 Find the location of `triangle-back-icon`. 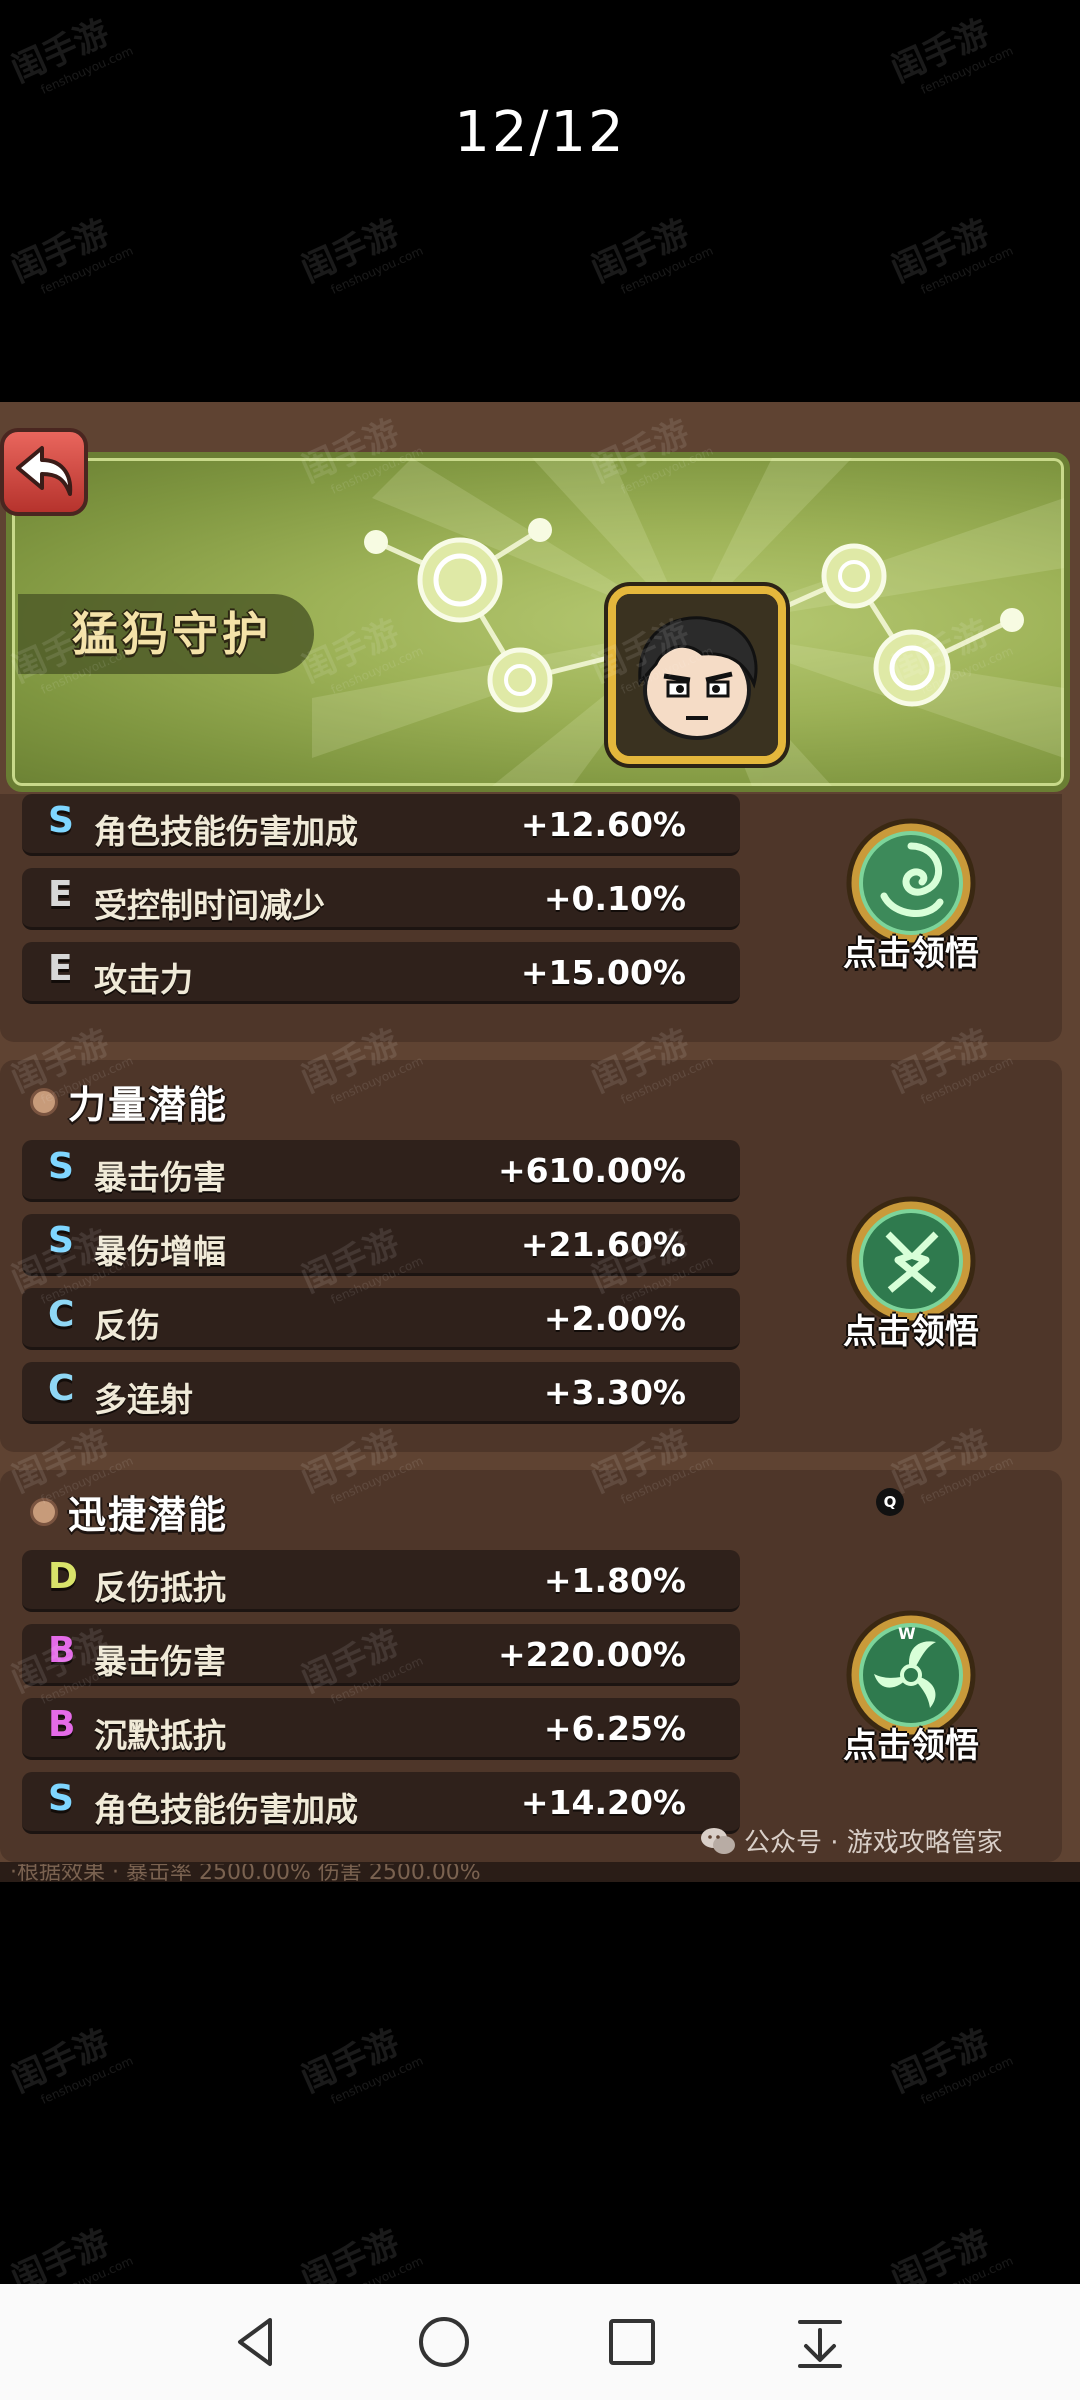

triangle-back-icon is located at coordinates (256, 2342).